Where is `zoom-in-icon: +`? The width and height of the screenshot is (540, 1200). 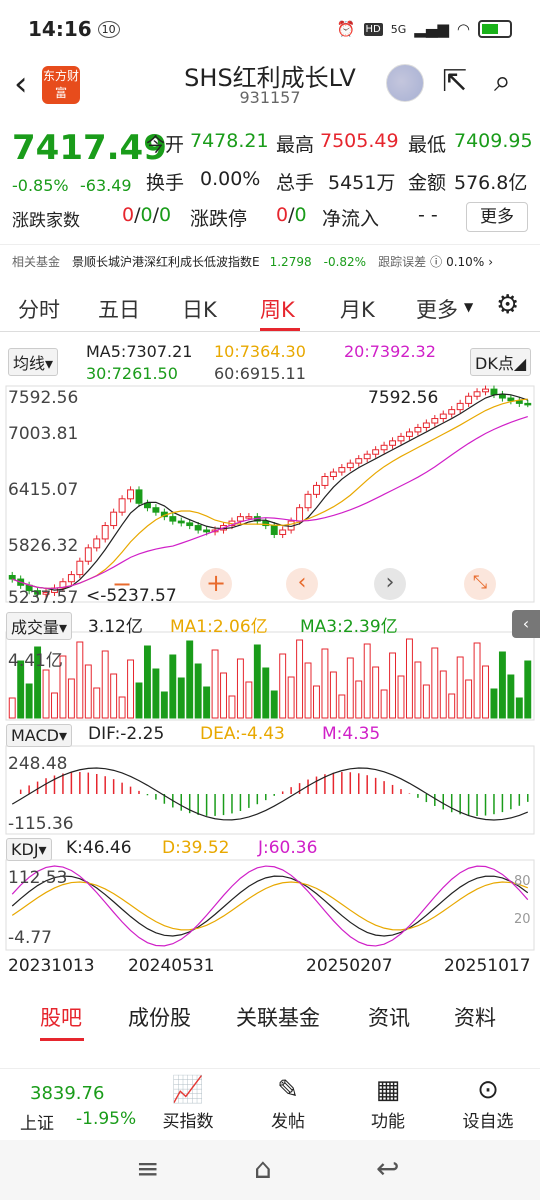 zoom-in-icon: + is located at coordinates (216, 584).